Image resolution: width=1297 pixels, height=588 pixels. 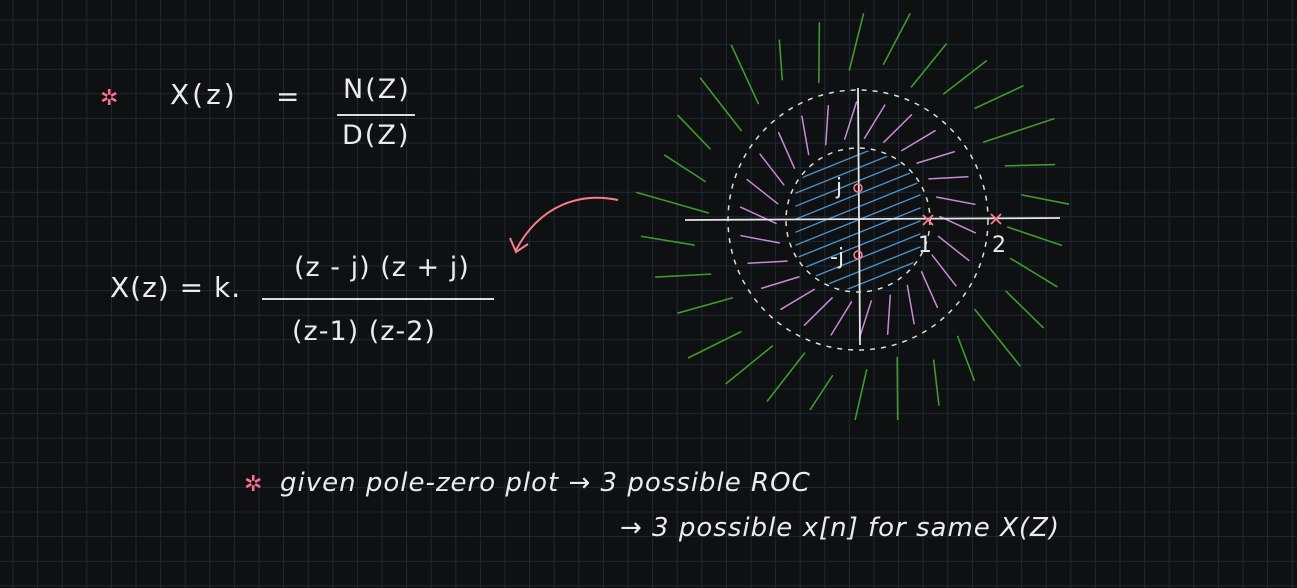 I want to click on zero-lower-label: -j, so click(x=837, y=257).